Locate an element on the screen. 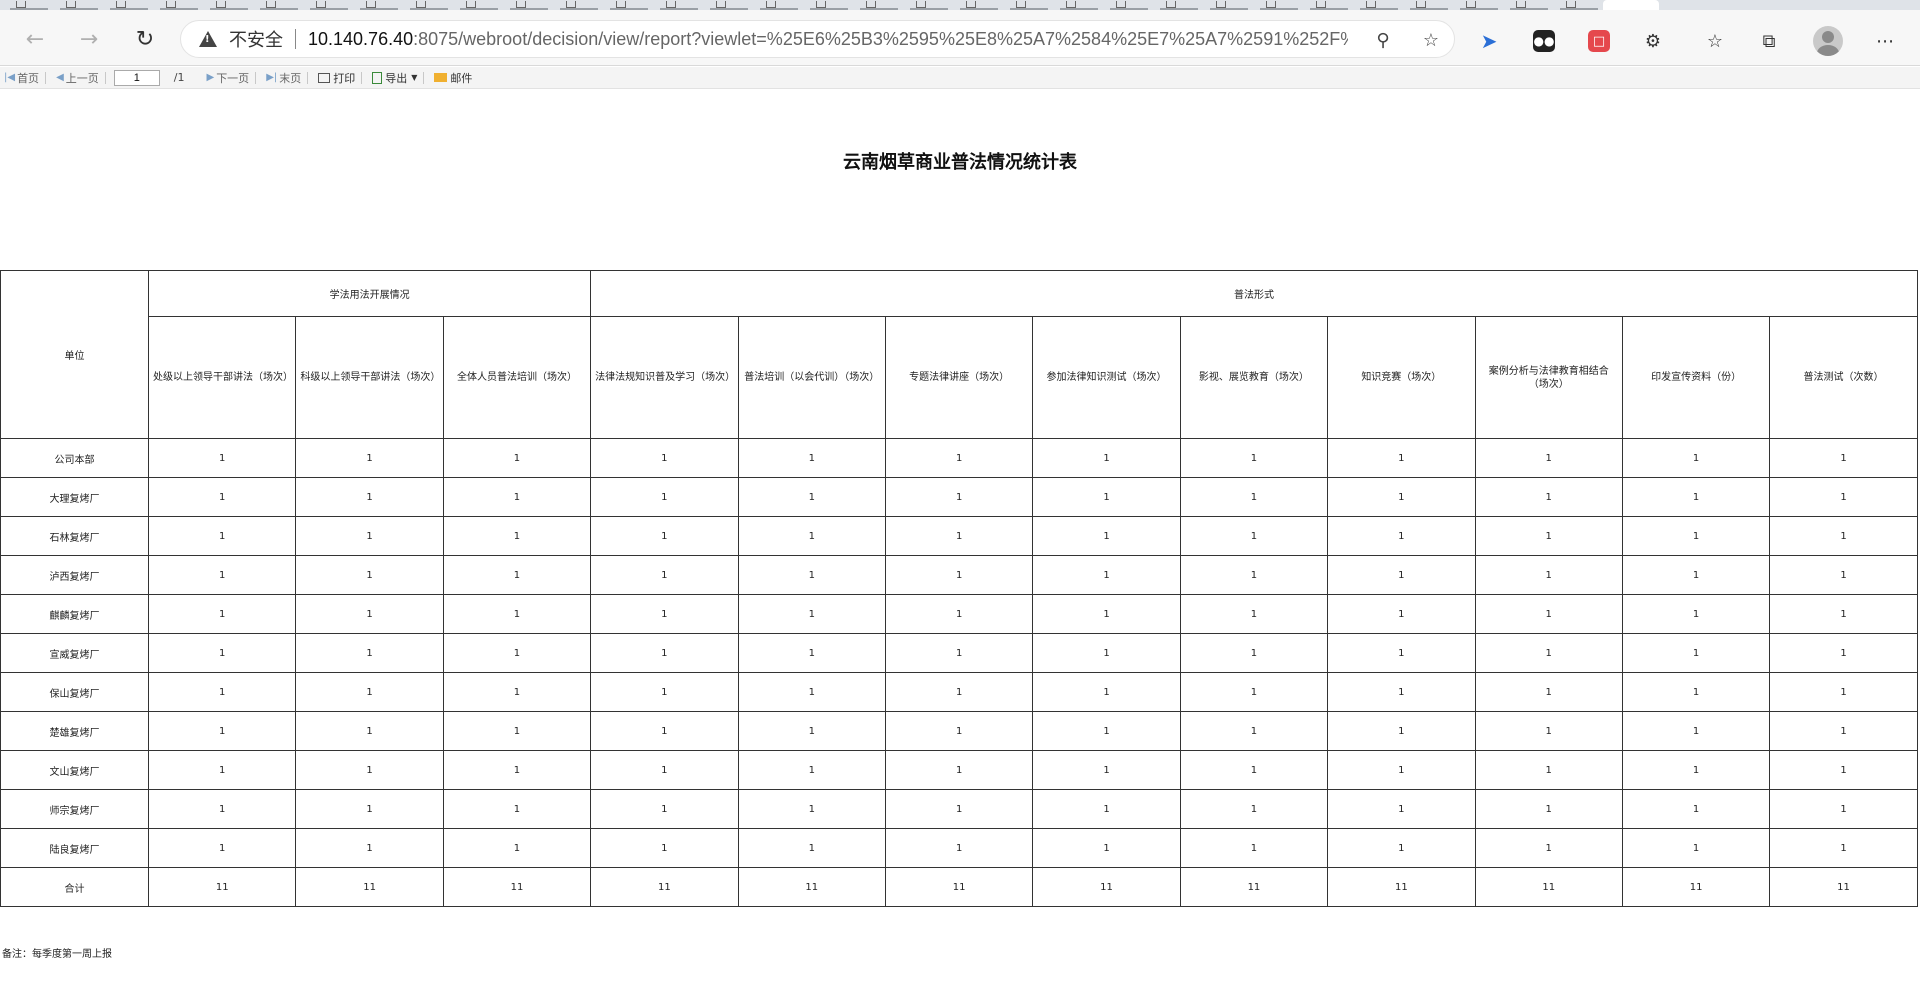 The height and width of the screenshot is (1001, 1920). extension-dark-icon: ●● is located at coordinates (1544, 41).